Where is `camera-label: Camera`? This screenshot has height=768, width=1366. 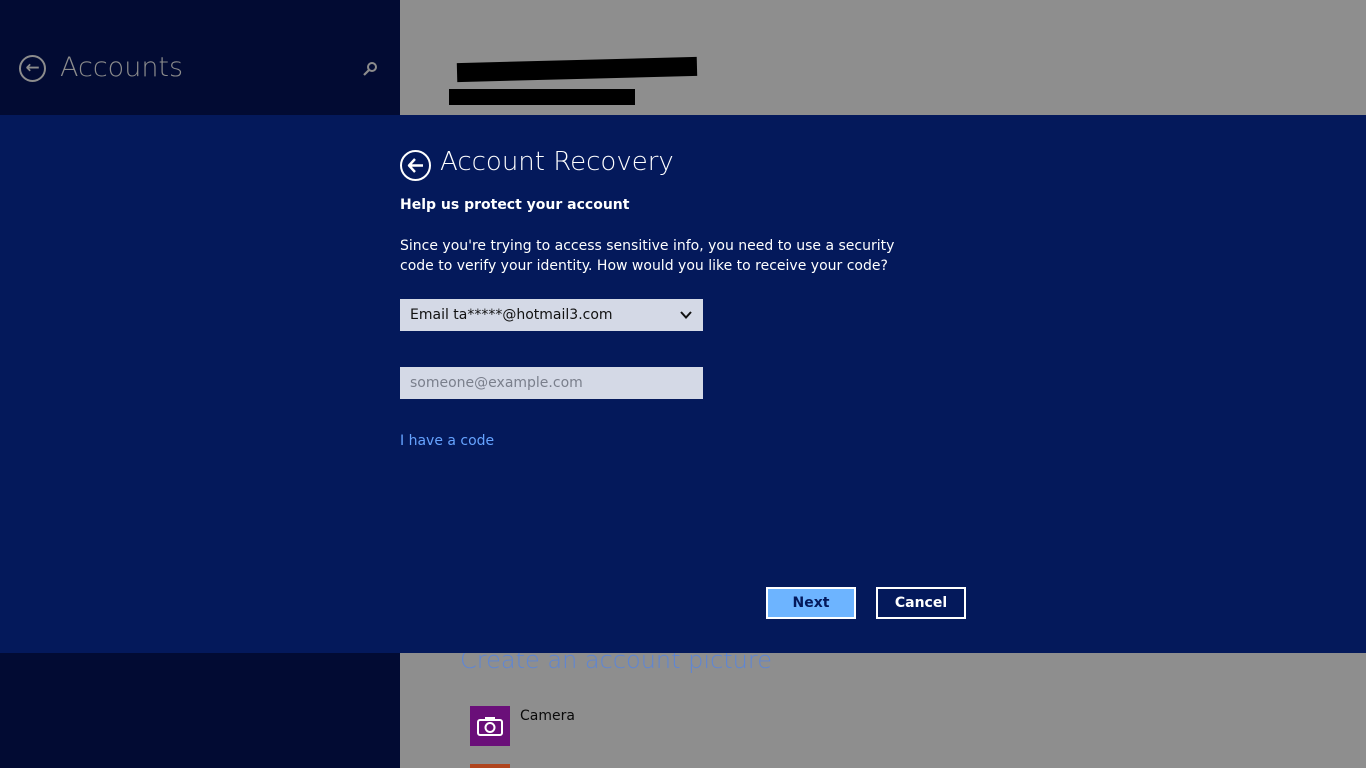
camera-label: Camera is located at coordinates (547, 716).